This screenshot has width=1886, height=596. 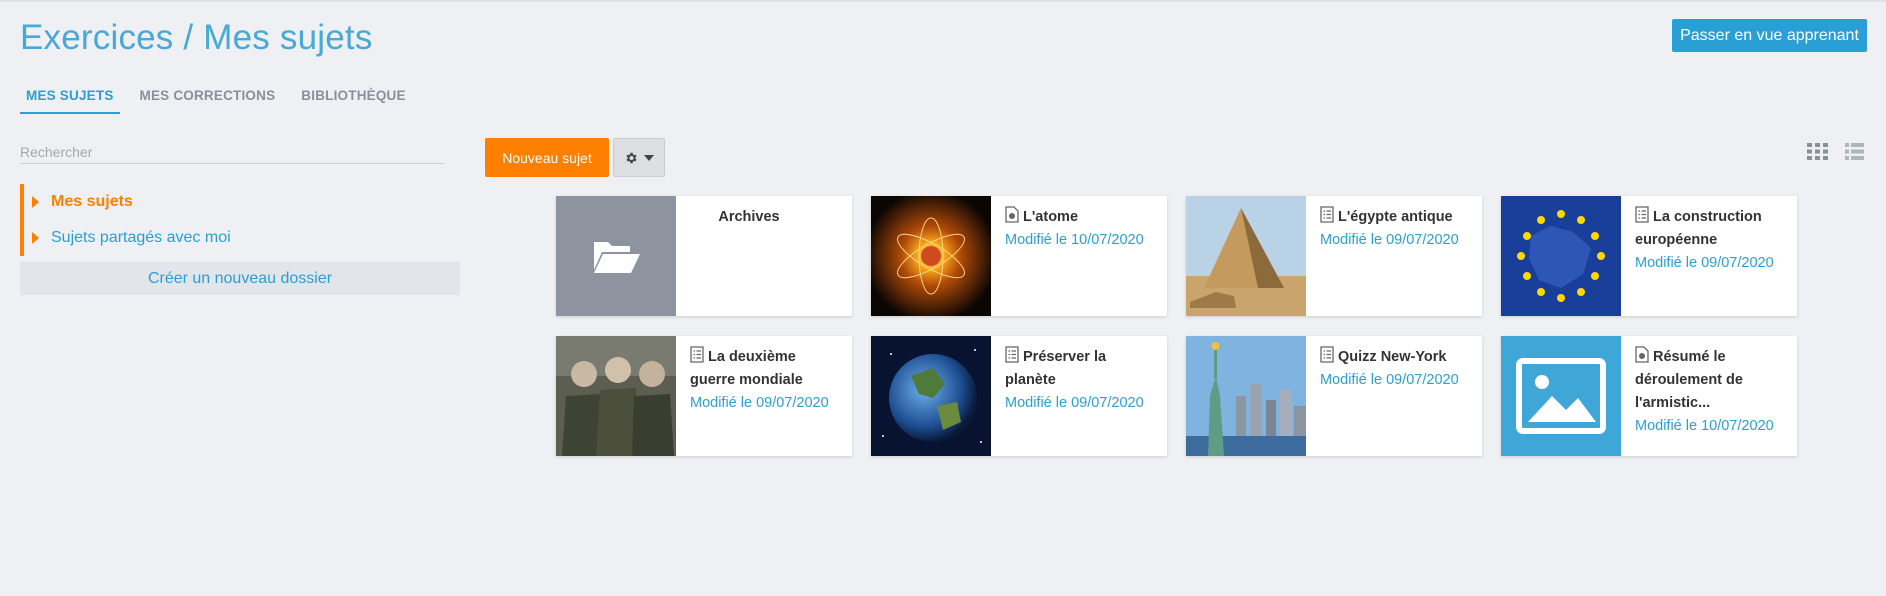 I want to click on learner-view-button: Passer en vue apprenant, so click(x=1769, y=35).